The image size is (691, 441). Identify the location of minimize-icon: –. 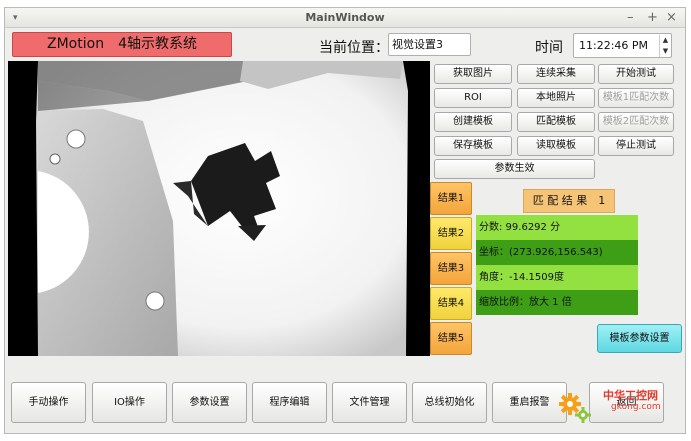
(630, 18).